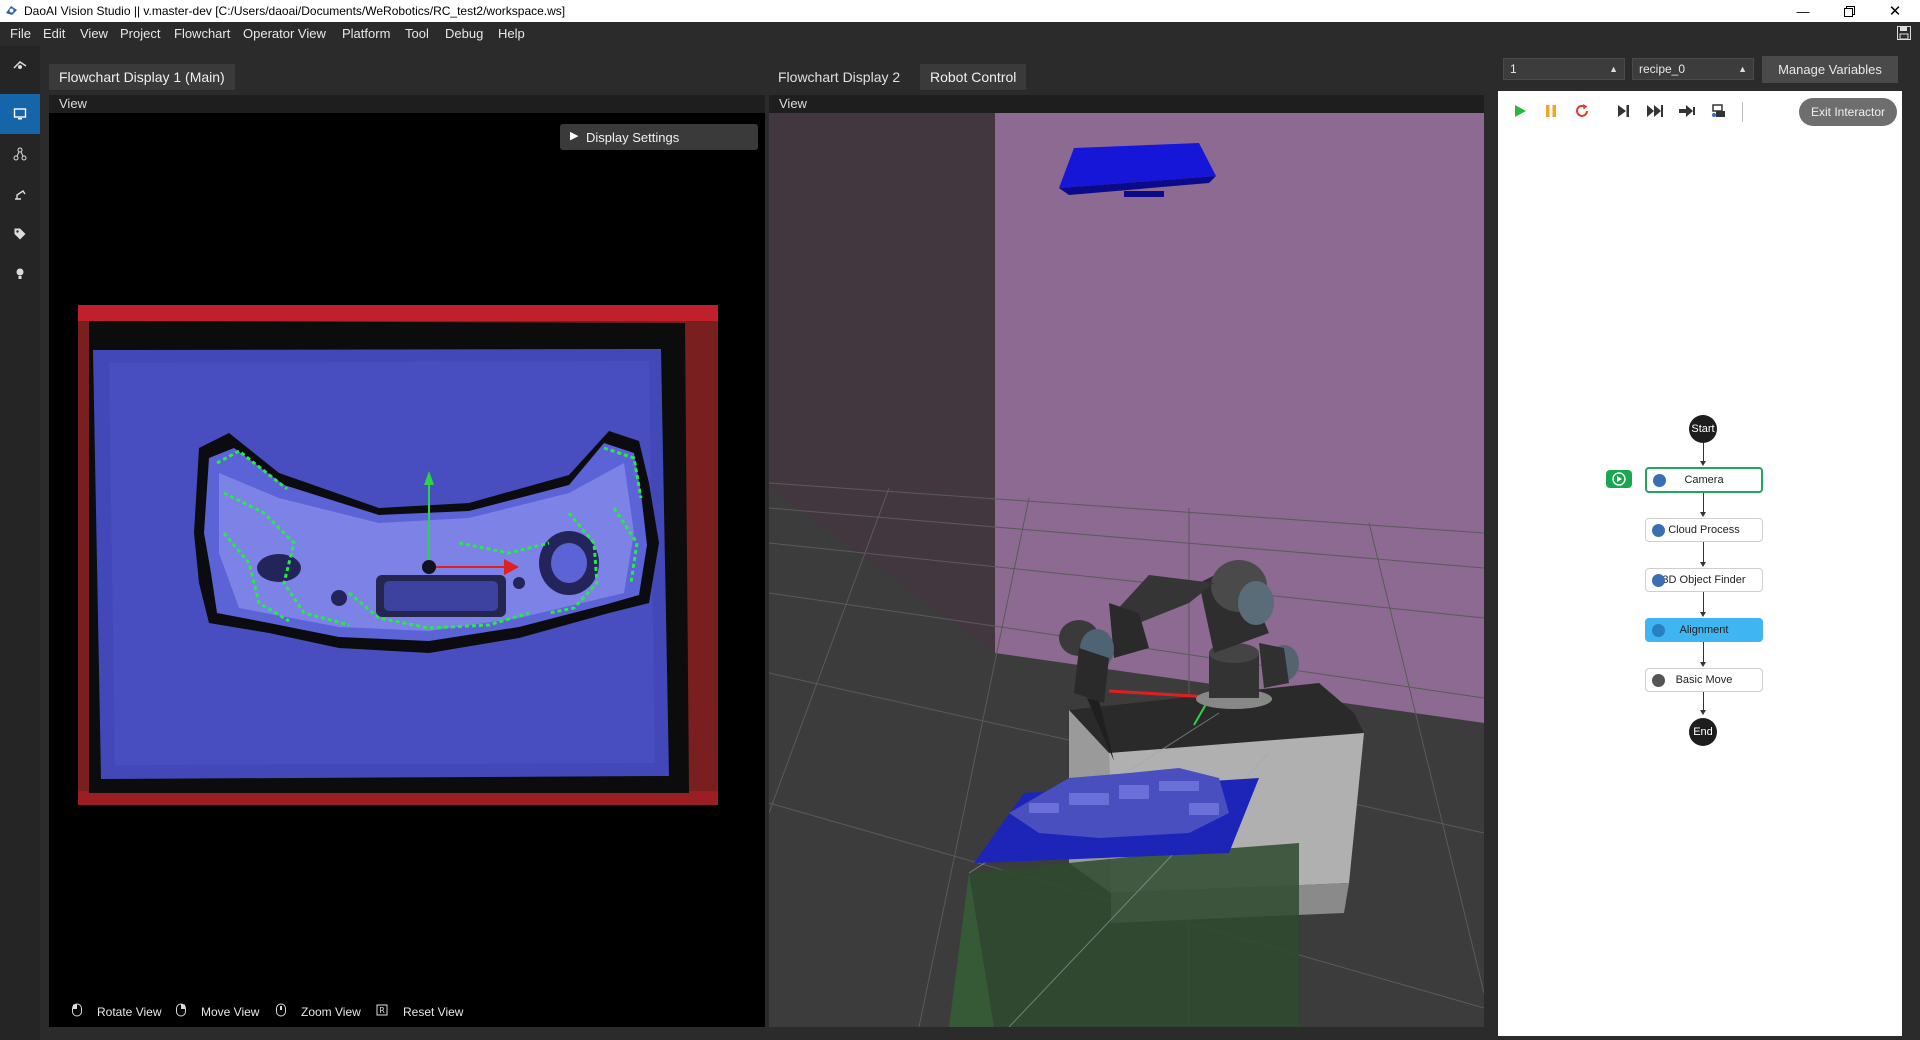 This screenshot has width=1920, height=1040. What do you see at coordinates (433, 1012) in the screenshot?
I see `hint-reset-view: Reset View` at bounding box center [433, 1012].